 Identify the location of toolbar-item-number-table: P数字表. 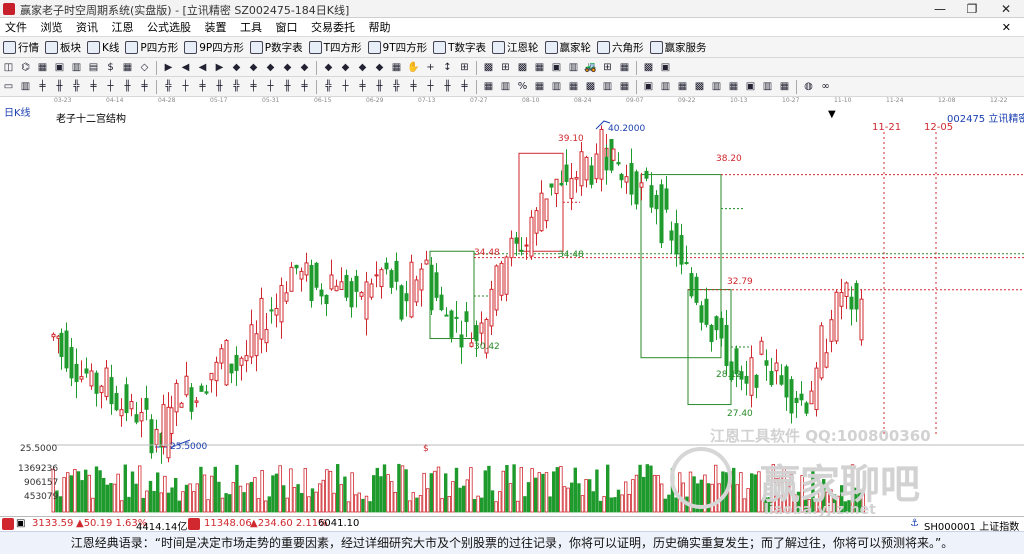
(276, 47).